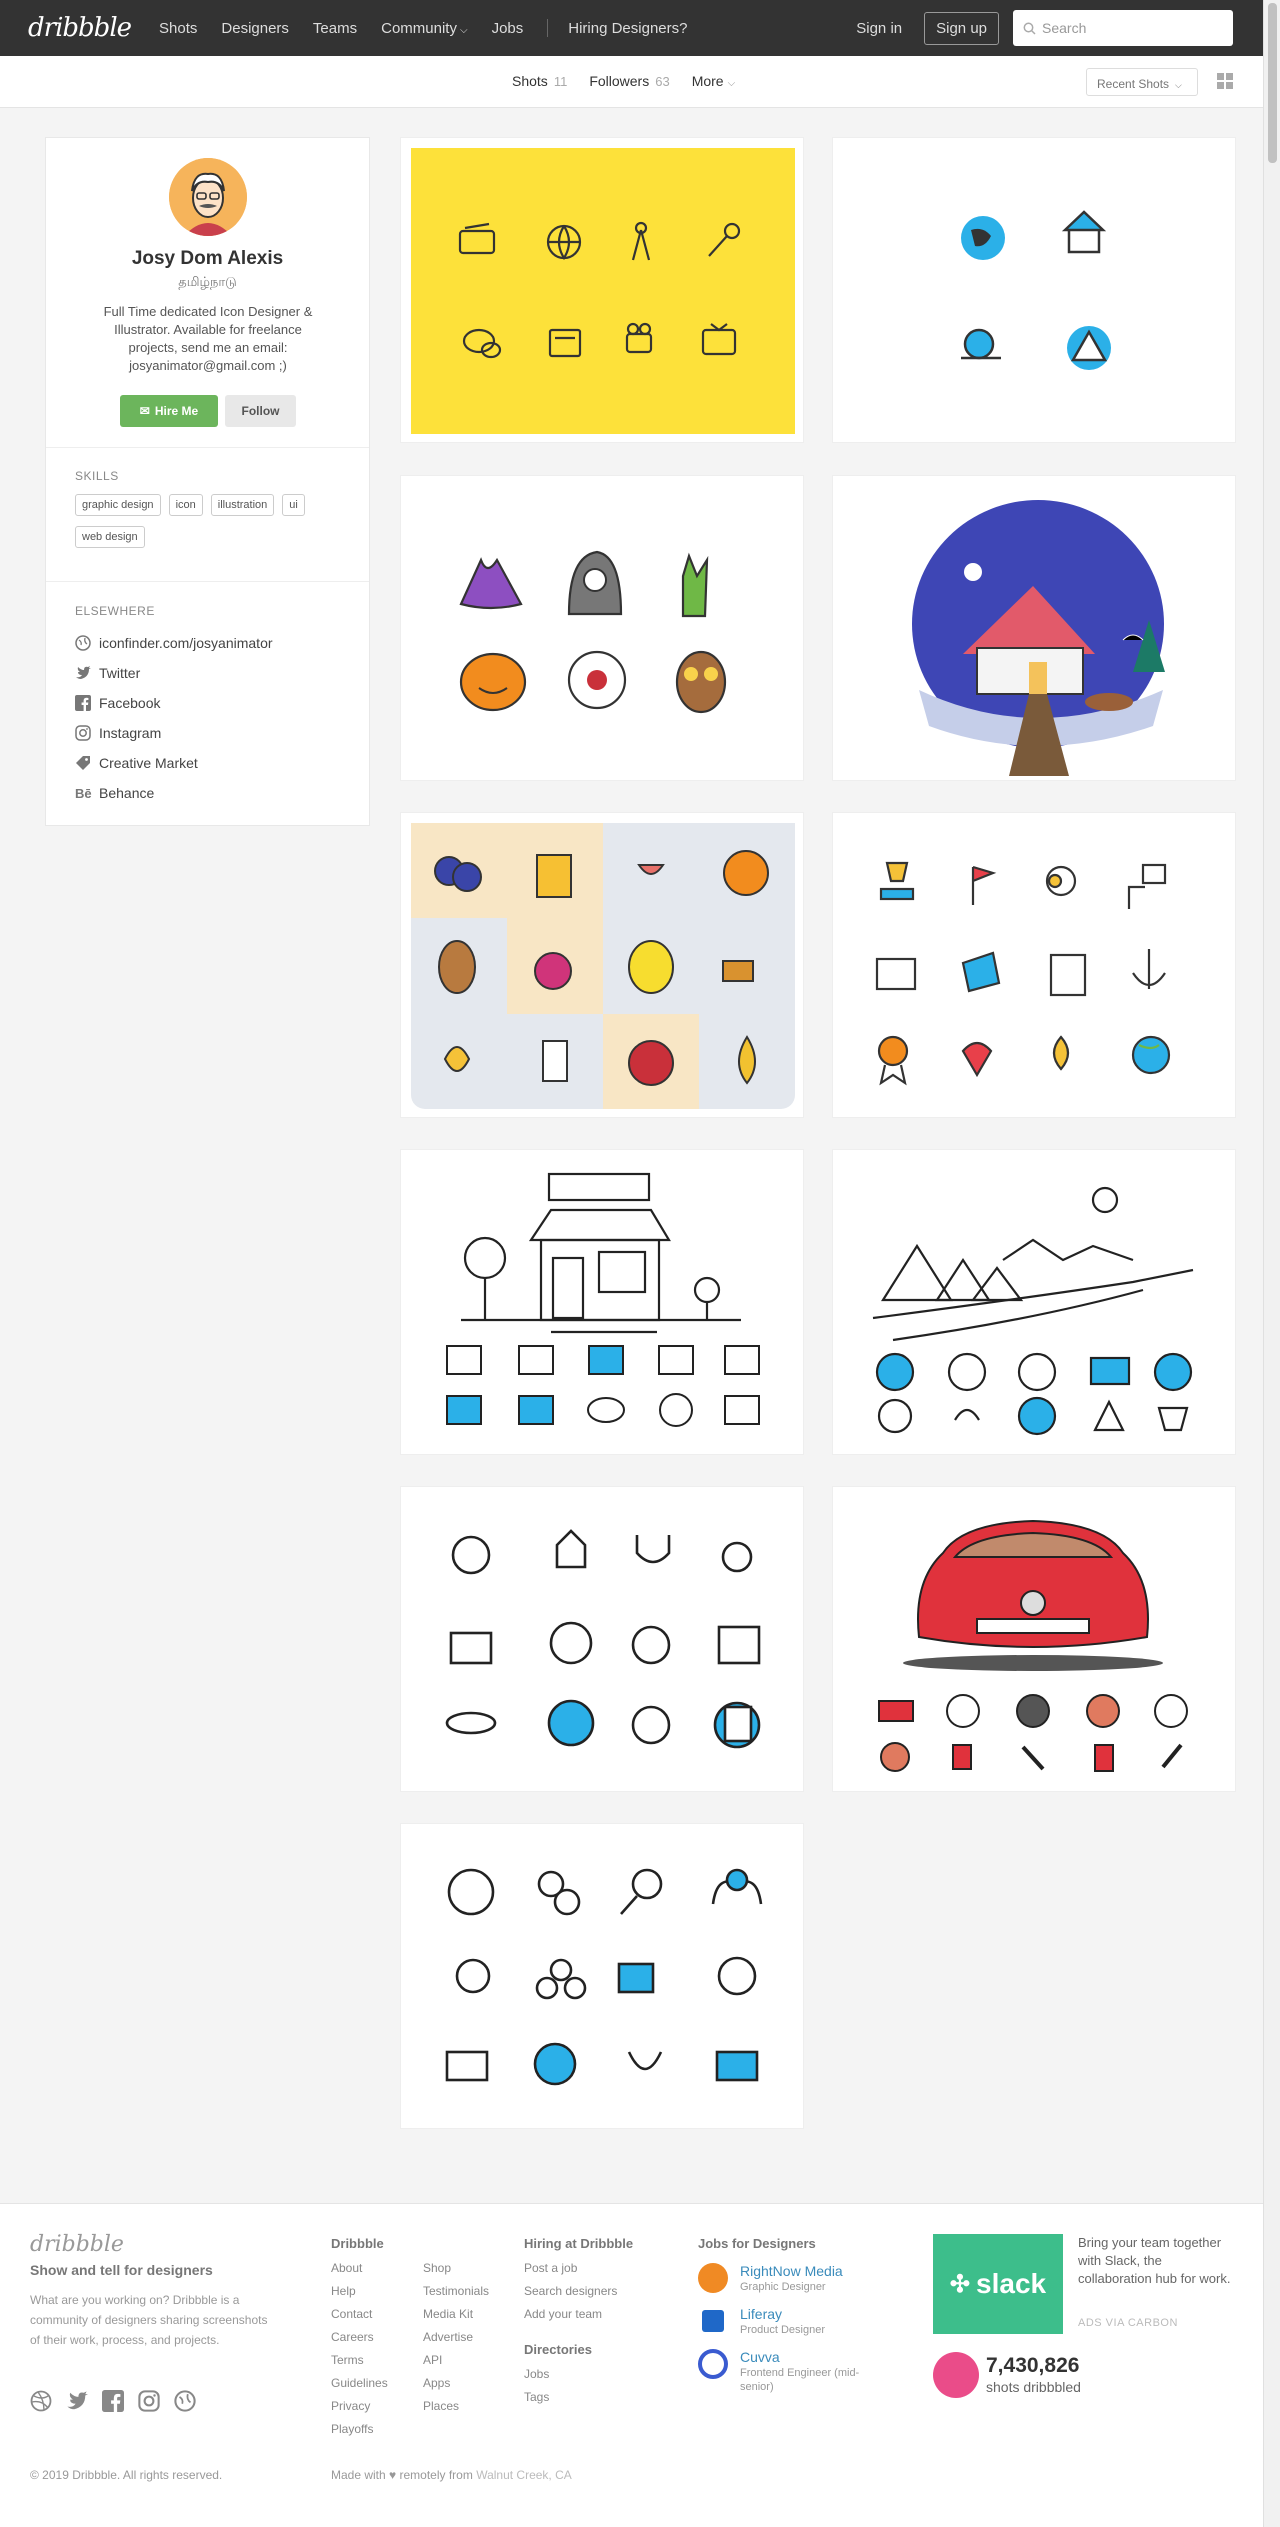 The width and height of the screenshot is (1280, 2527). What do you see at coordinates (1123, 28) in the screenshot?
I see `search-input: Search` at bounding box center [1123, 28].